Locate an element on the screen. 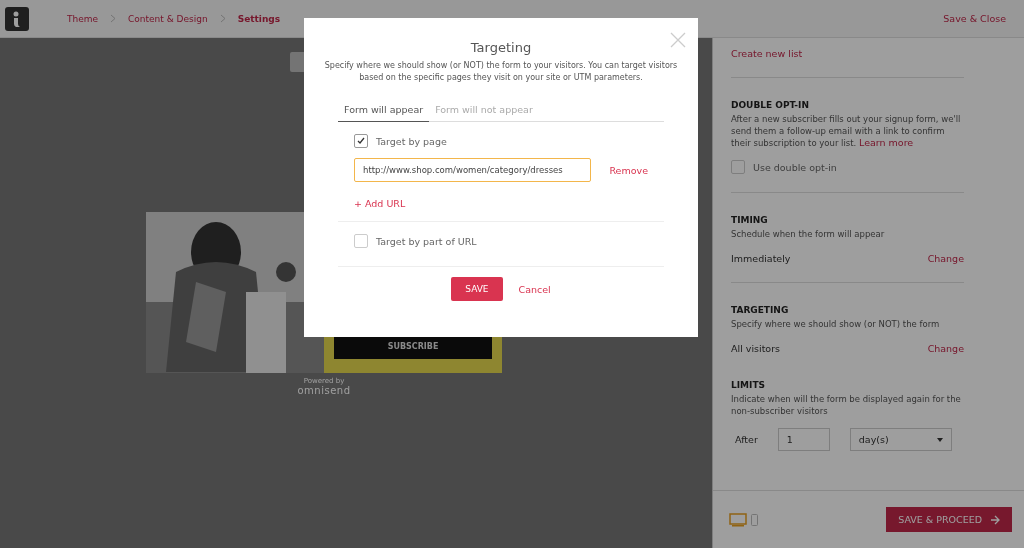  save-close-link: Save & Close is located at coordinates (974, 18).